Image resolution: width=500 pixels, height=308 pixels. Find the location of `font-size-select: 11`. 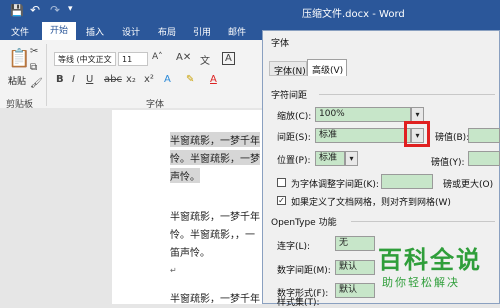

font-size-select: 11 is located at coordinates (133, 59).